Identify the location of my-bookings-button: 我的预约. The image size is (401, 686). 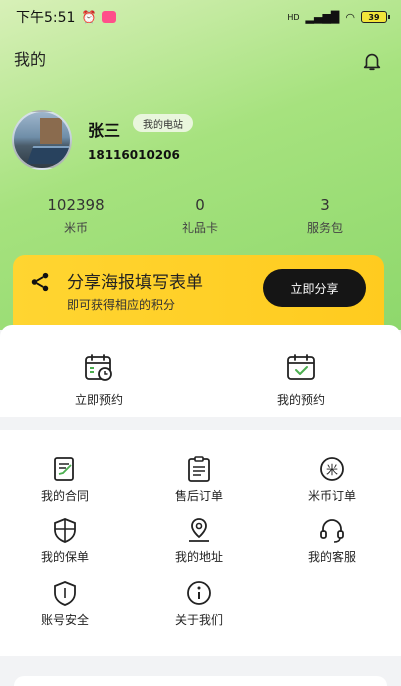
(301, 380).